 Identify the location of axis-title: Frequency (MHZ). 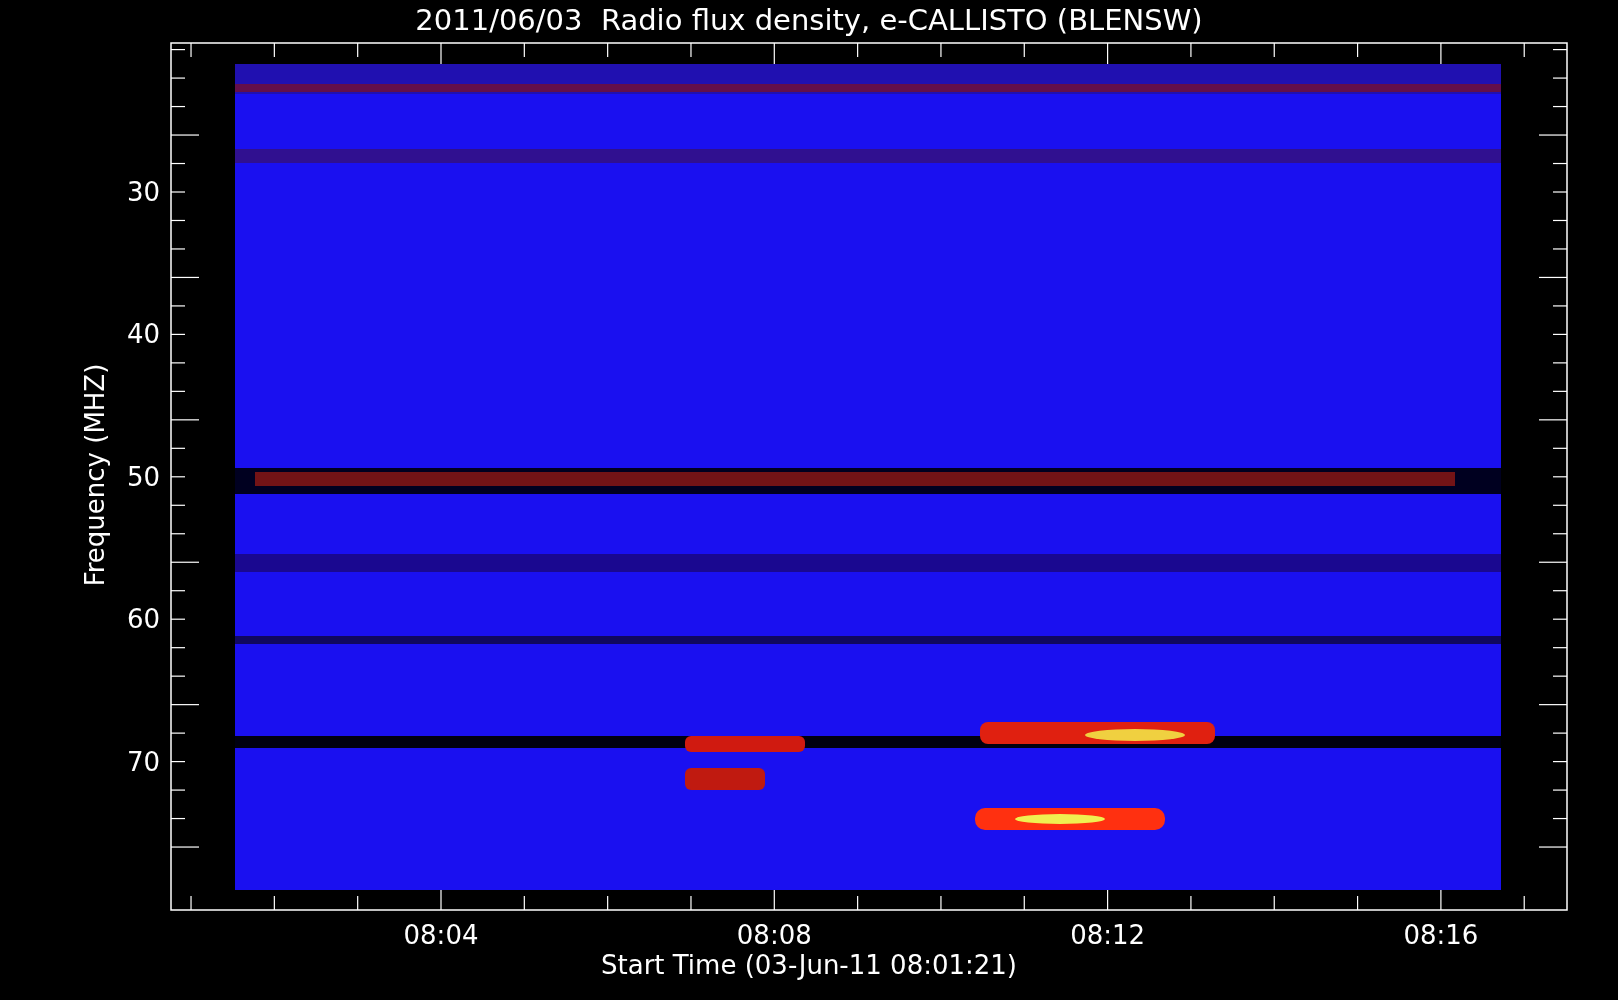
(95, 475).